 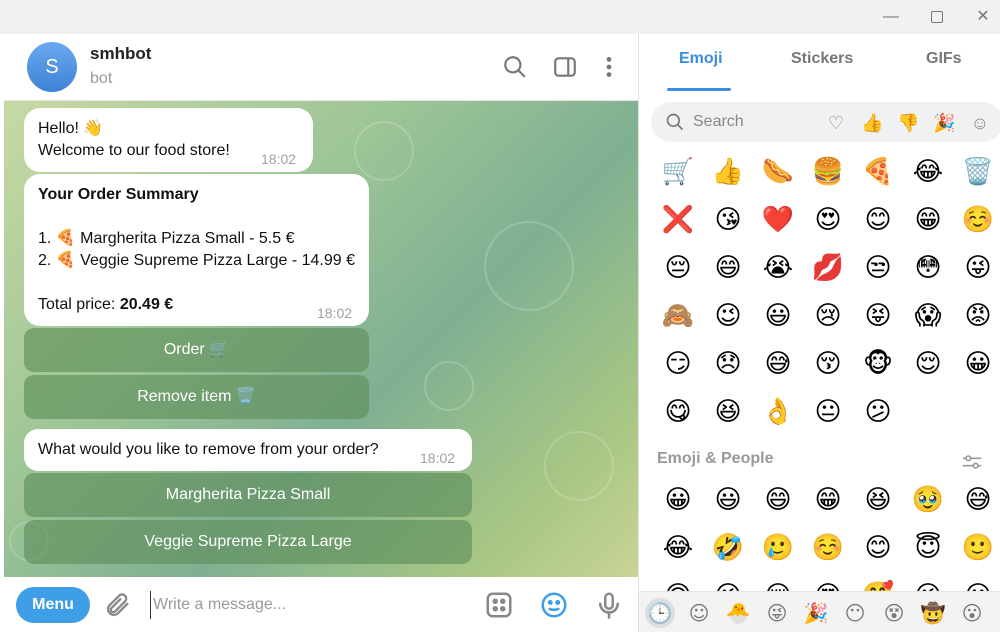 What do you see at coordinates (565, 67) in the screenshot?
I see `sidebar-toggle-icon` at bounding box center [565, 67].